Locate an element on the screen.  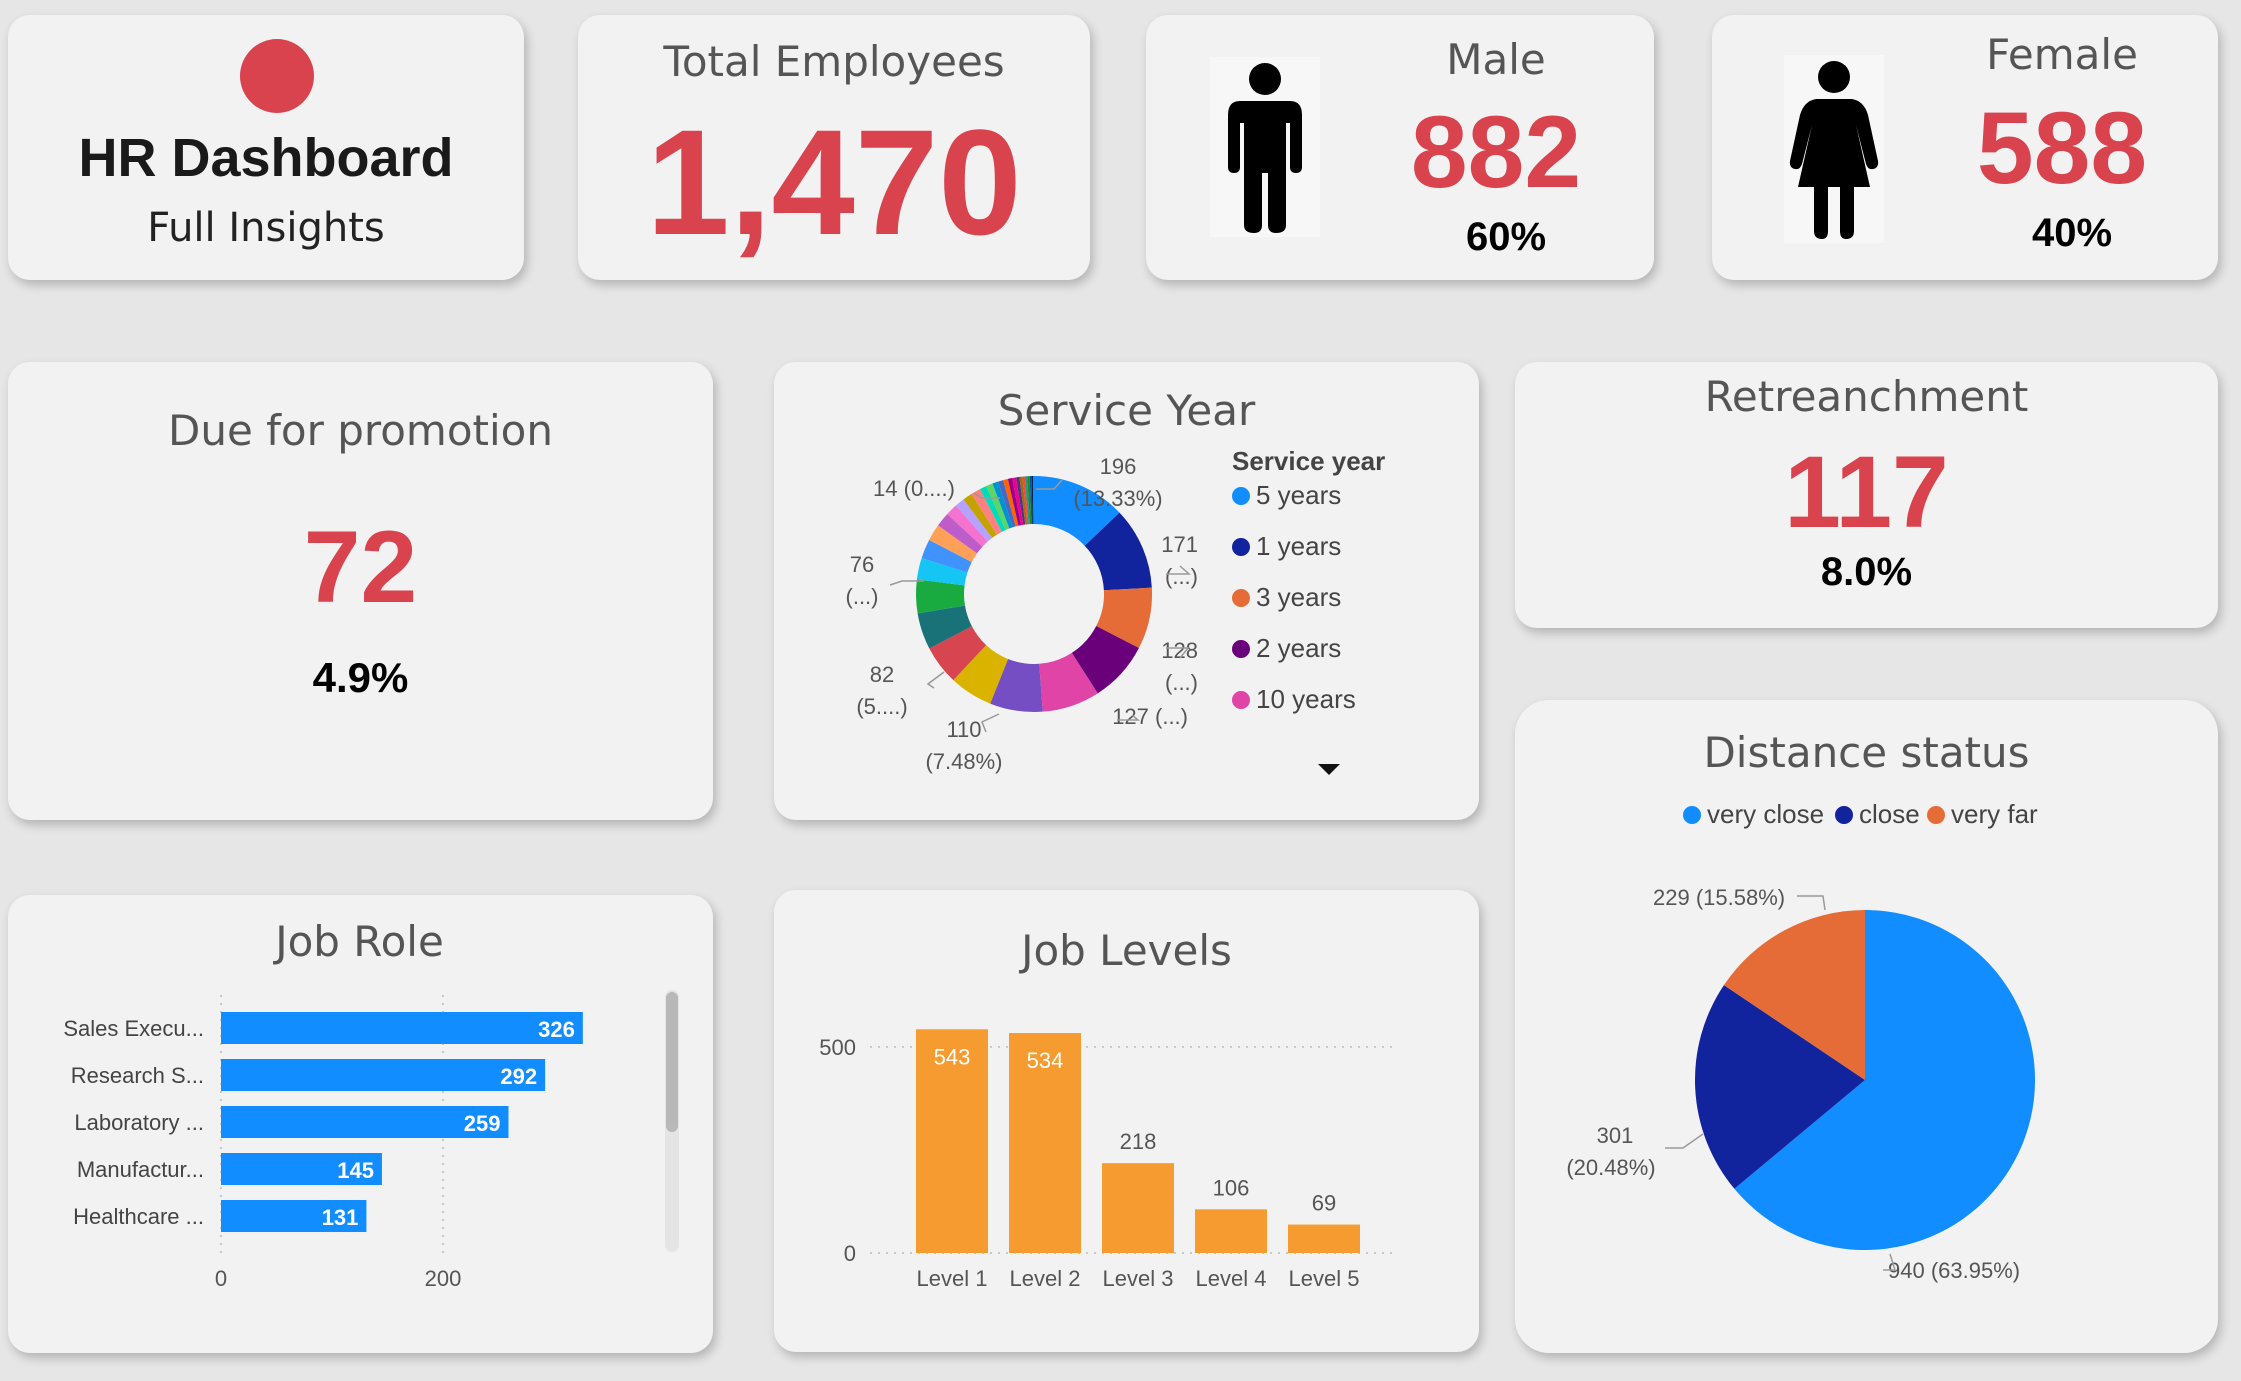
job-levels-value-label: 218 is located at coordinates (1138, 1141).